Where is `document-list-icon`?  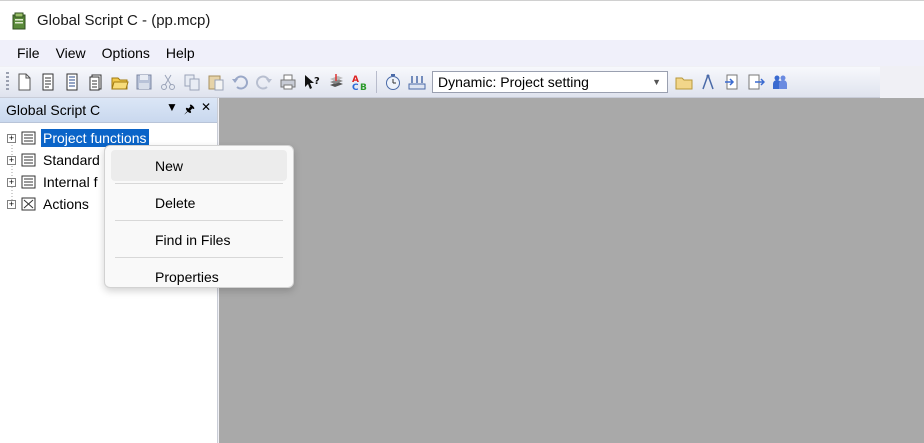
document-list-icon is located at coordinates (48, 82).